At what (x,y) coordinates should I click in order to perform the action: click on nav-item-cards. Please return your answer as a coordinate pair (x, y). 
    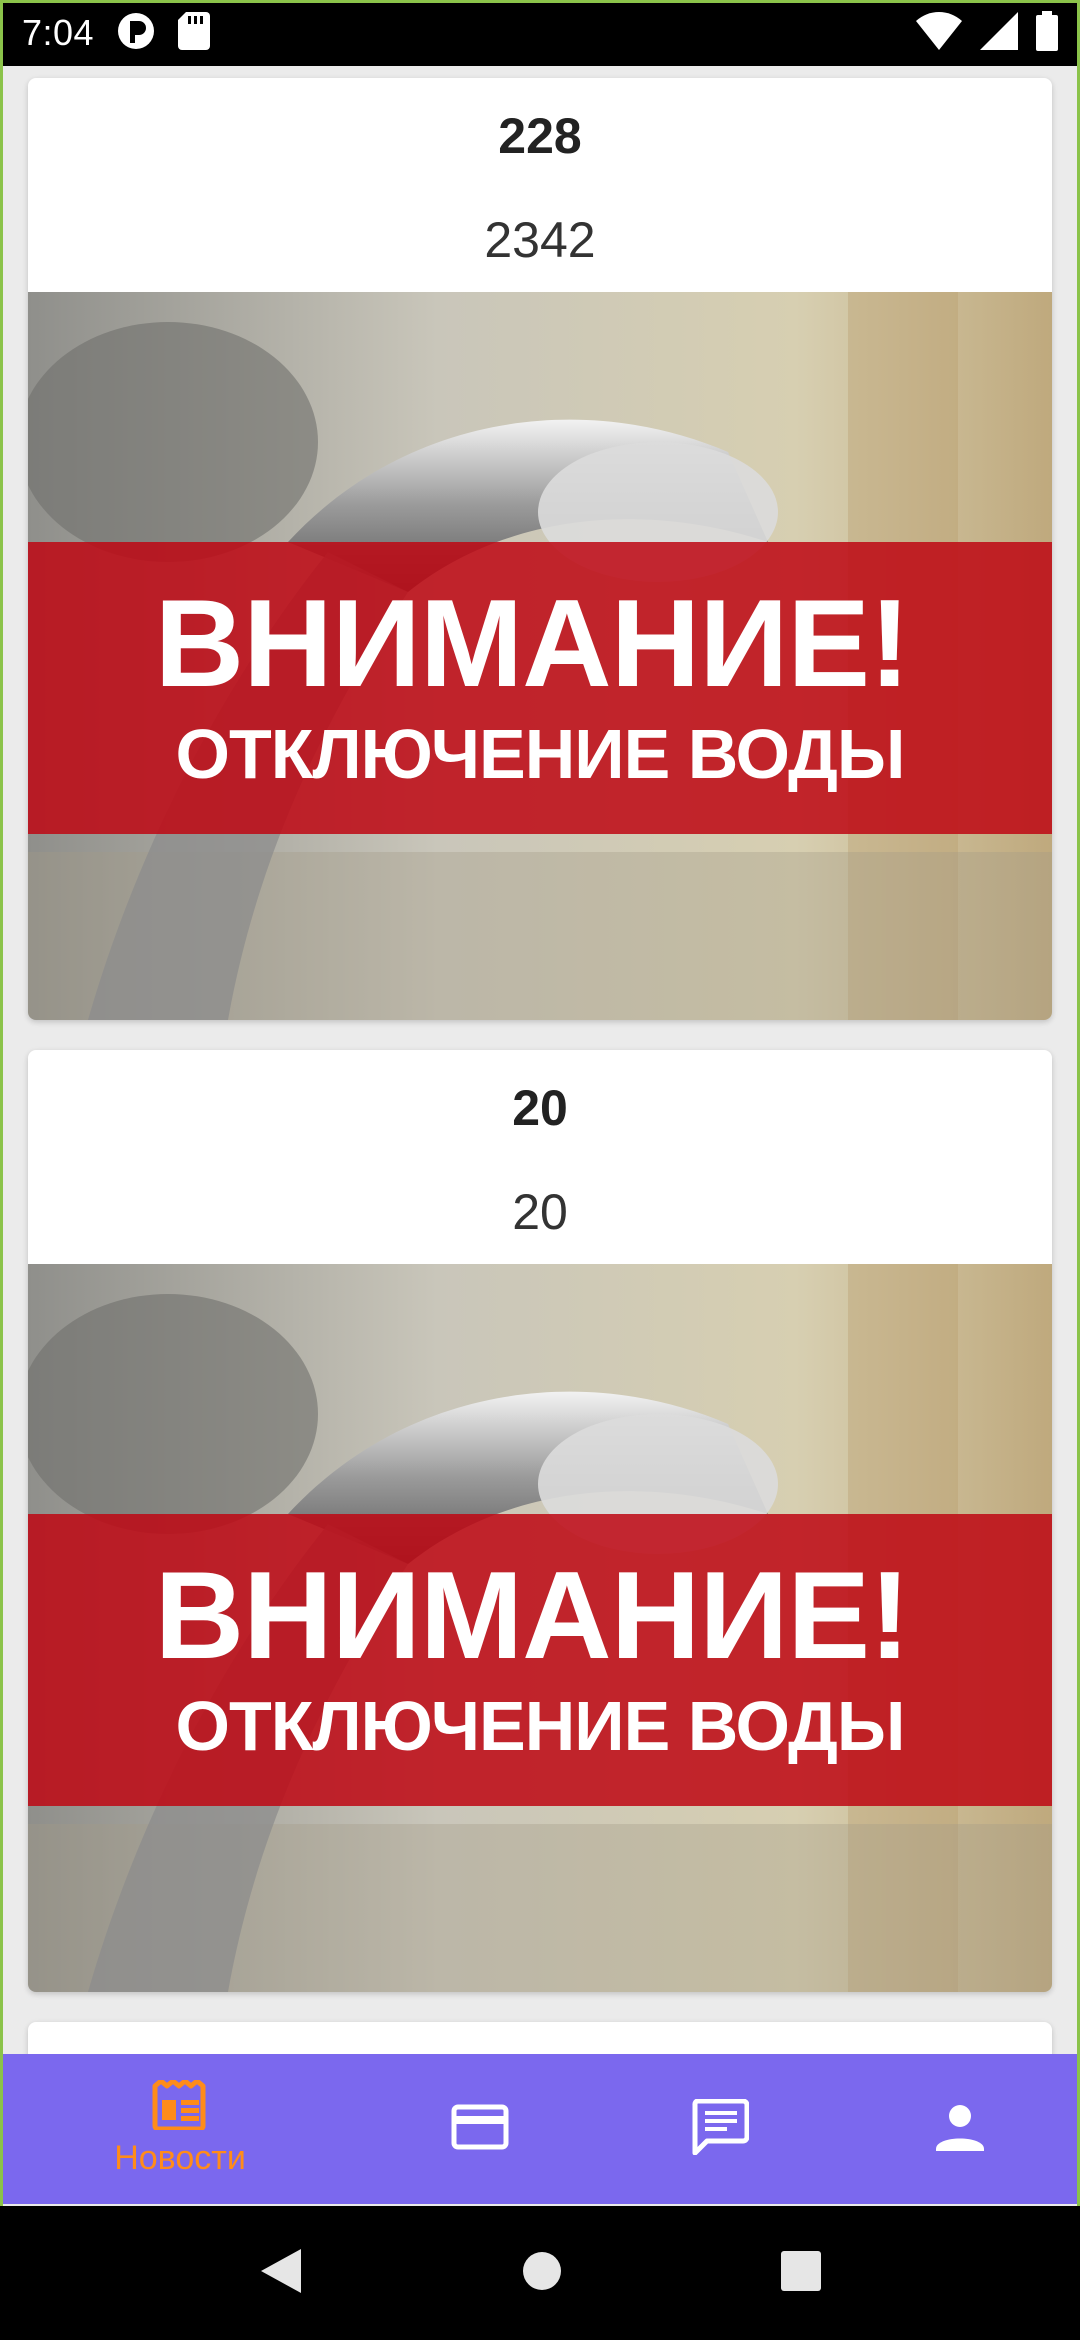
    Looking at the image, I should click on (480, 2129).